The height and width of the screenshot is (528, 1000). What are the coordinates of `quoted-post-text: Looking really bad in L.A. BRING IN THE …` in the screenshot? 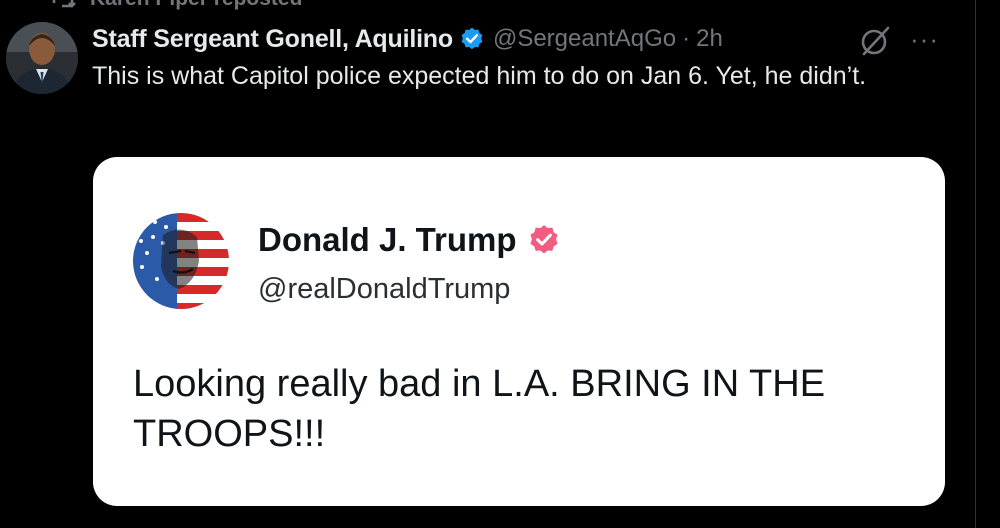 It's located at (479, 409).